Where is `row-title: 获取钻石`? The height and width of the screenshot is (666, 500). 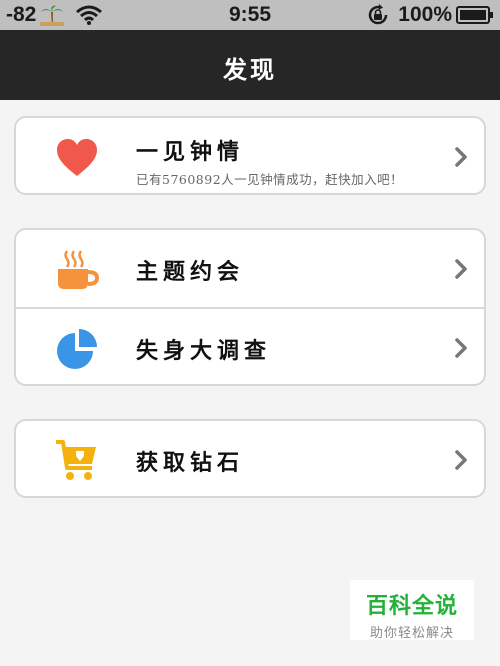
row-title: 获取钻石 is located at coordinates (190, 463).